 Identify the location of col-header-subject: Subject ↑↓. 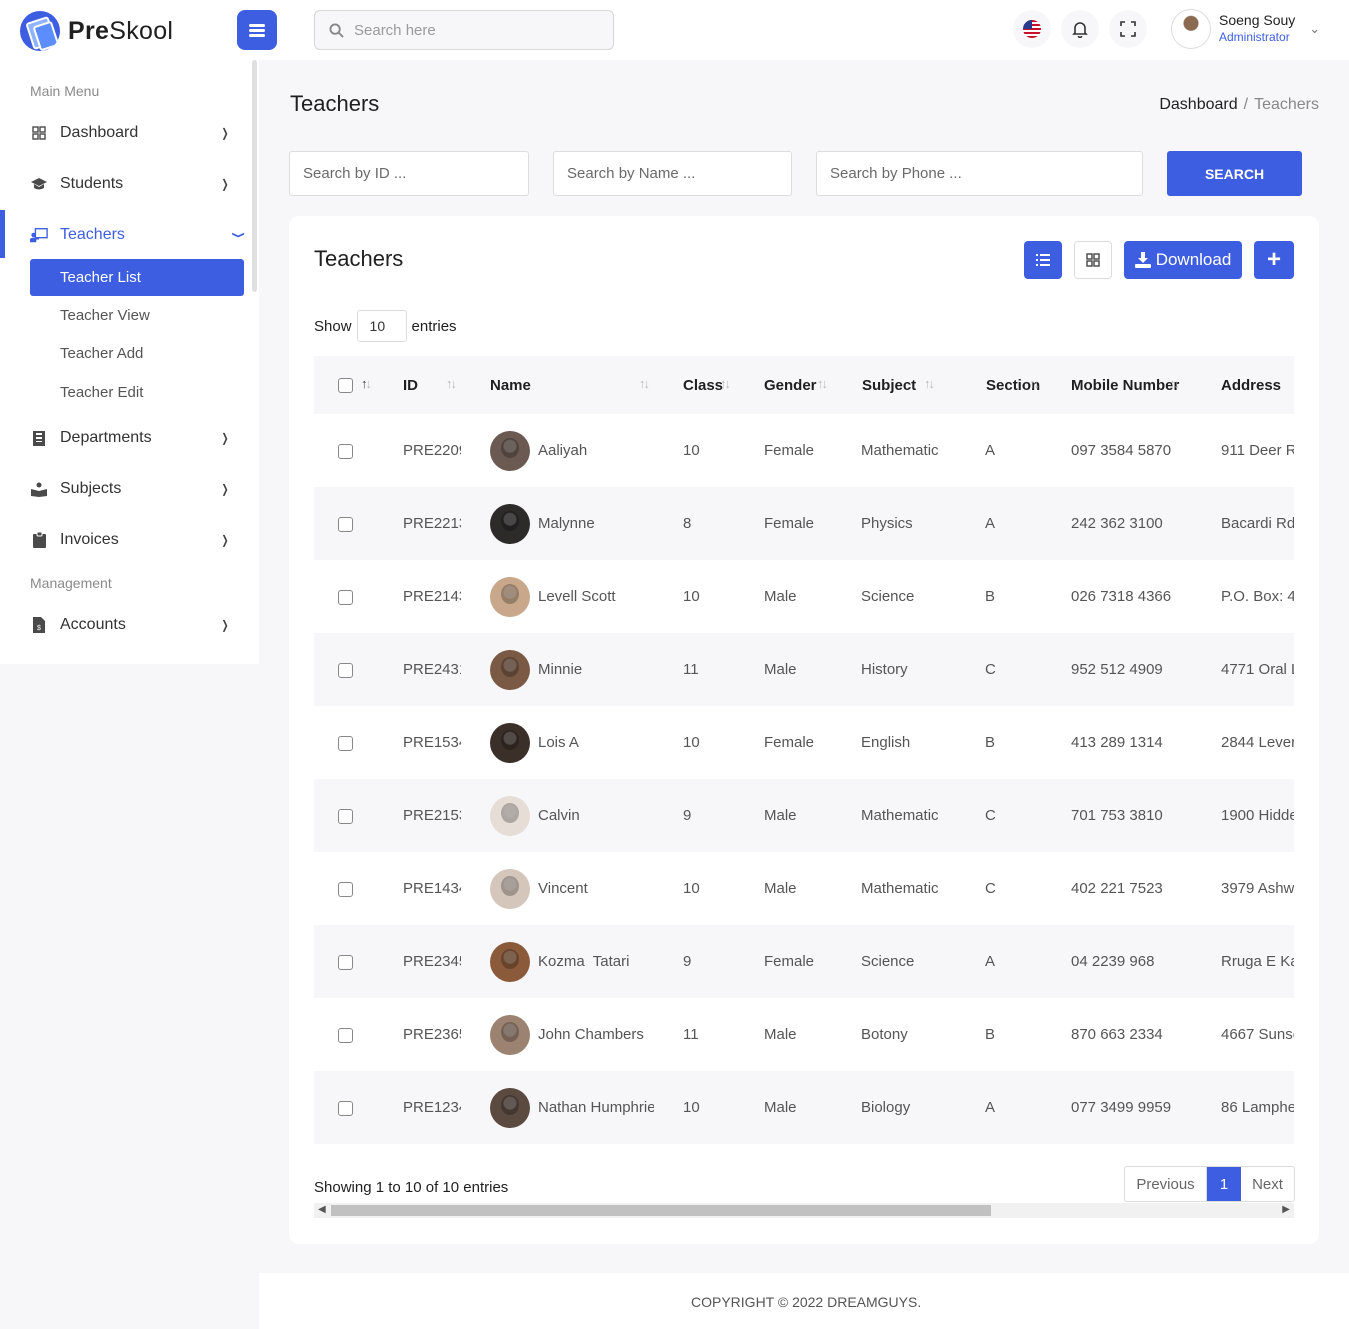
(885, 385).